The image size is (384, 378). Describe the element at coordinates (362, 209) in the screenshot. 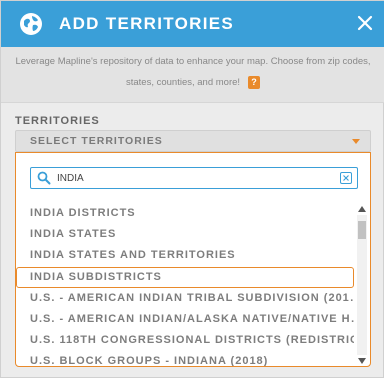

I see `scroll-up-arrow-icon` at that location.